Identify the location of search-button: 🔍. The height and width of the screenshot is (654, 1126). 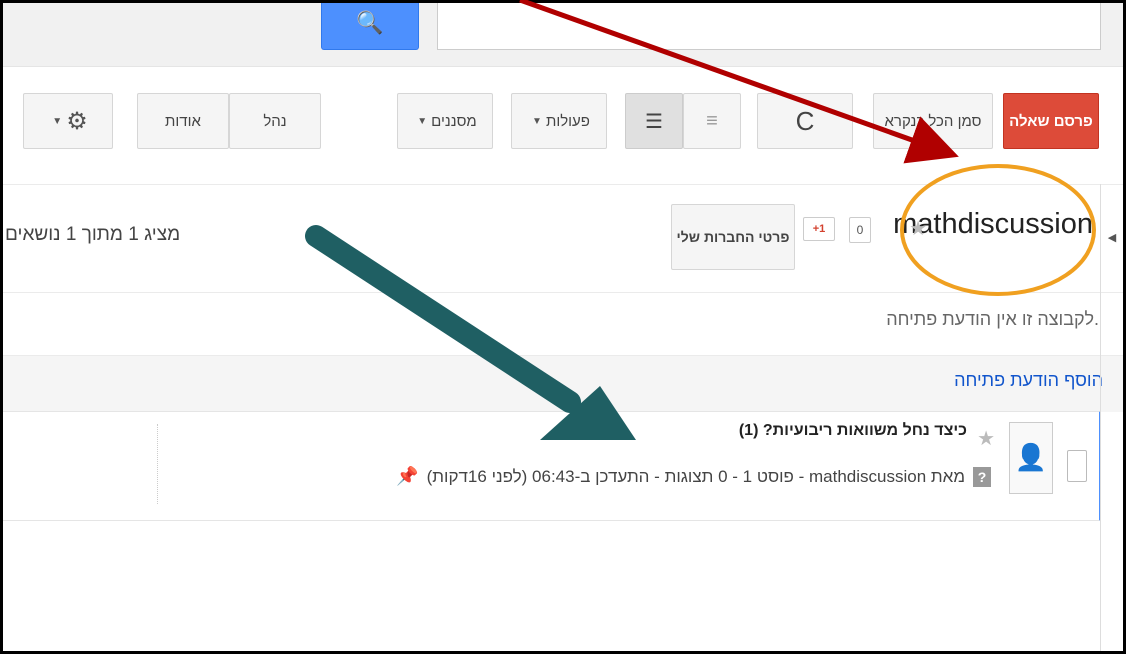
(370, 26).